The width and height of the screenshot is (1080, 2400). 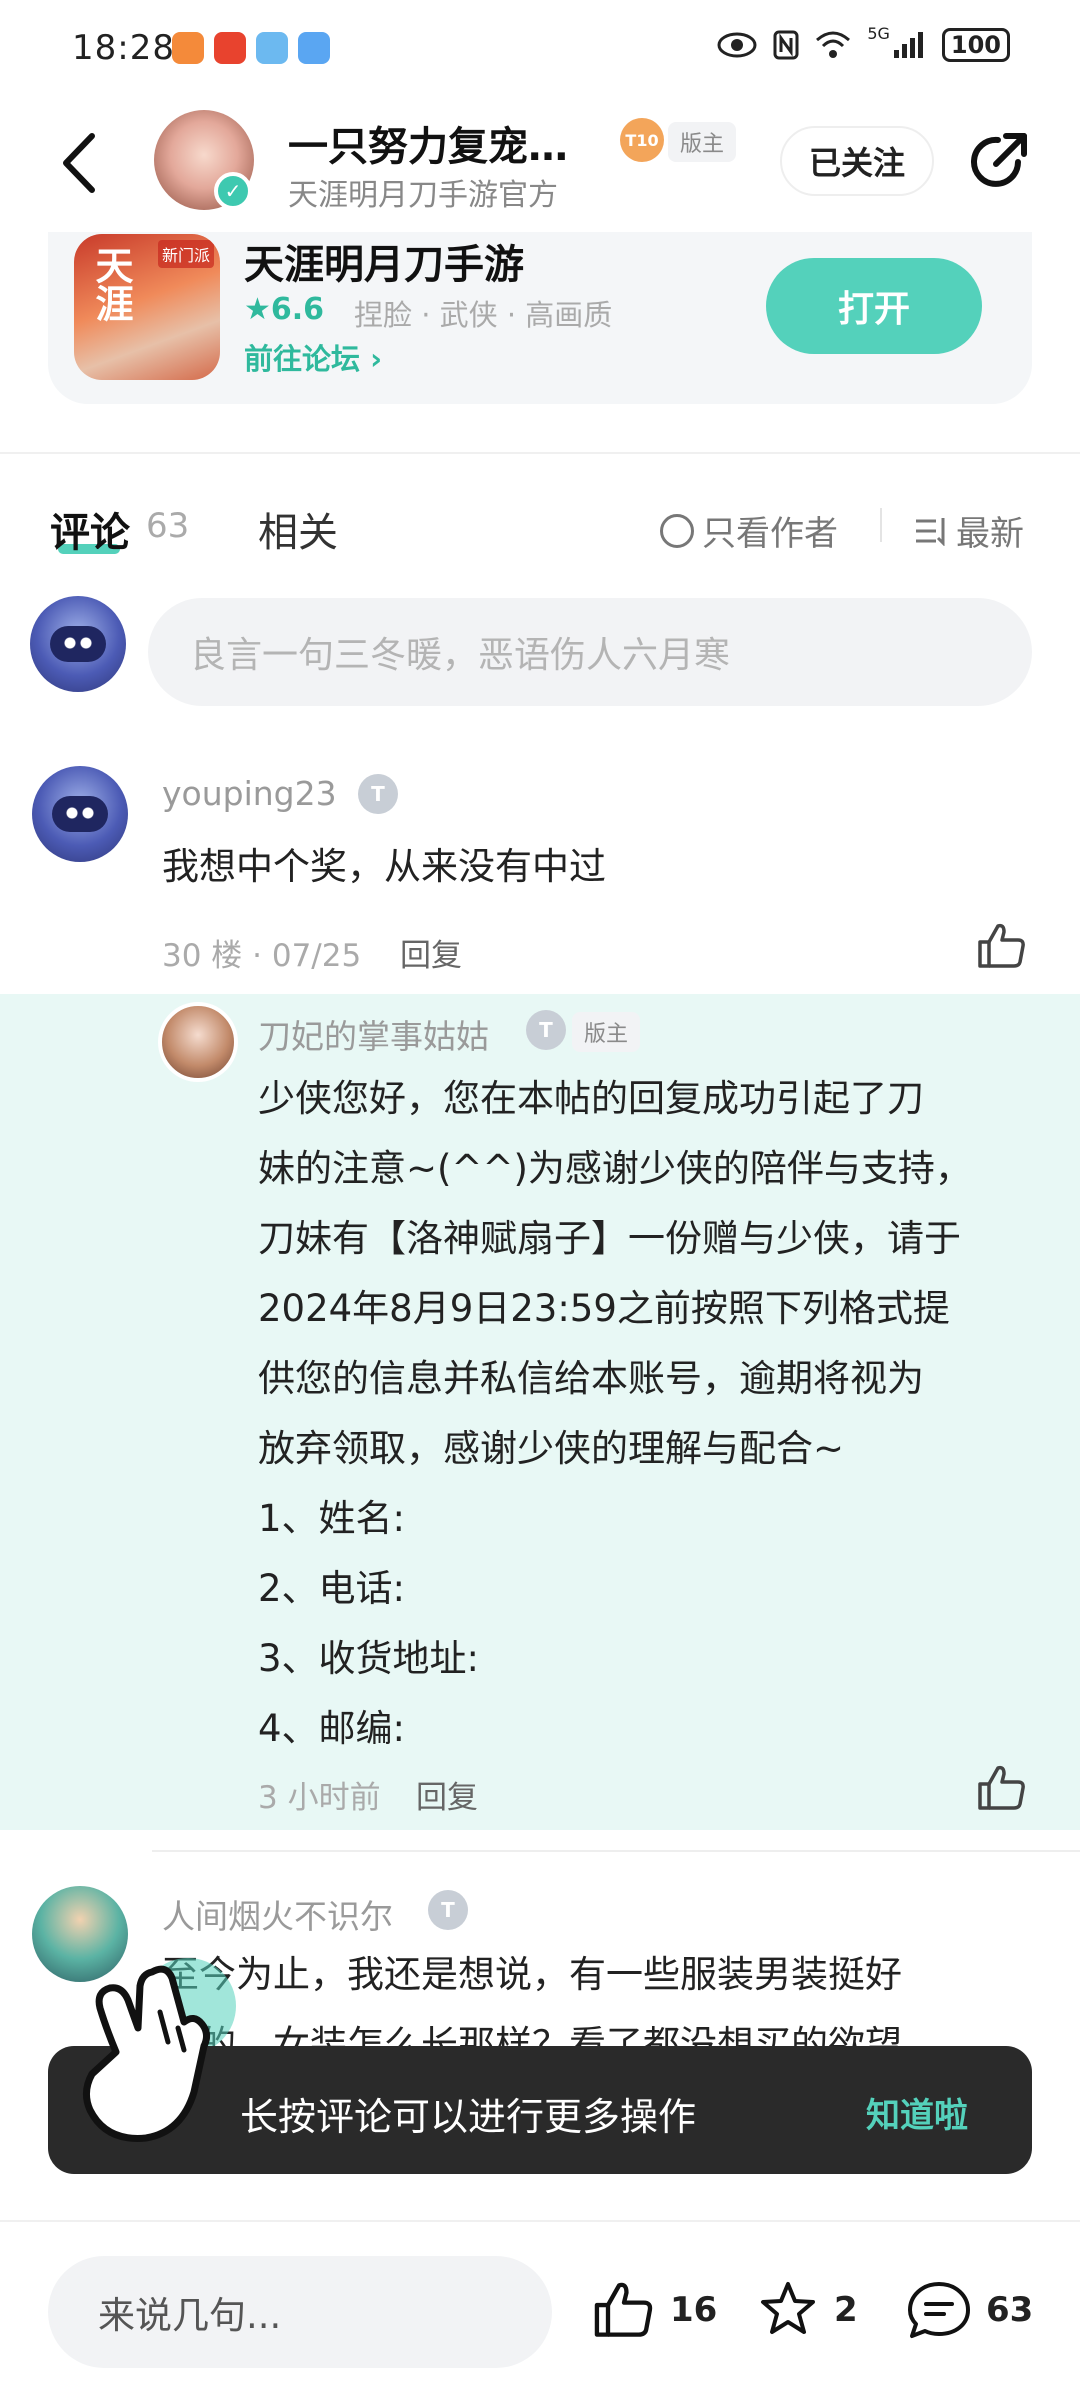 What do you see at coordinates (737, 45) in the screenshot?
I see `eye-icon` at bounding box center [737, 45].